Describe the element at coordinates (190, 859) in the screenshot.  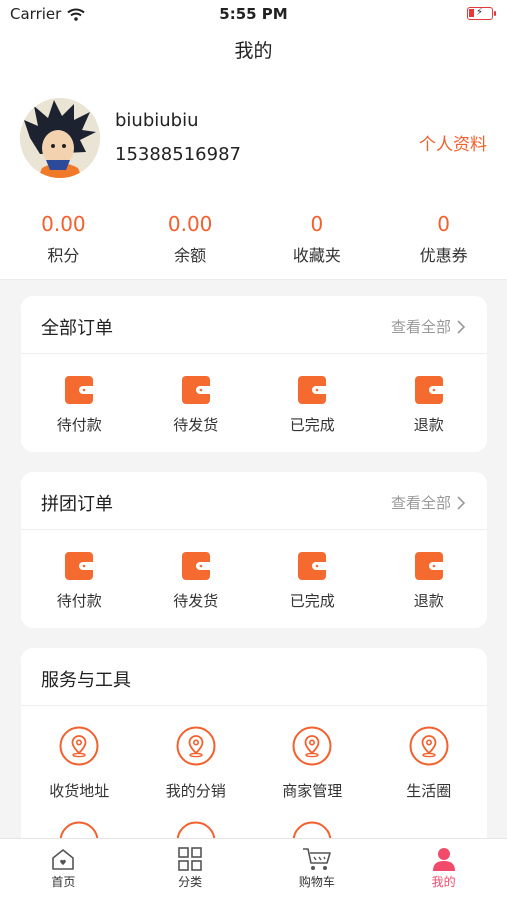
I see `grid-icon` at that location.